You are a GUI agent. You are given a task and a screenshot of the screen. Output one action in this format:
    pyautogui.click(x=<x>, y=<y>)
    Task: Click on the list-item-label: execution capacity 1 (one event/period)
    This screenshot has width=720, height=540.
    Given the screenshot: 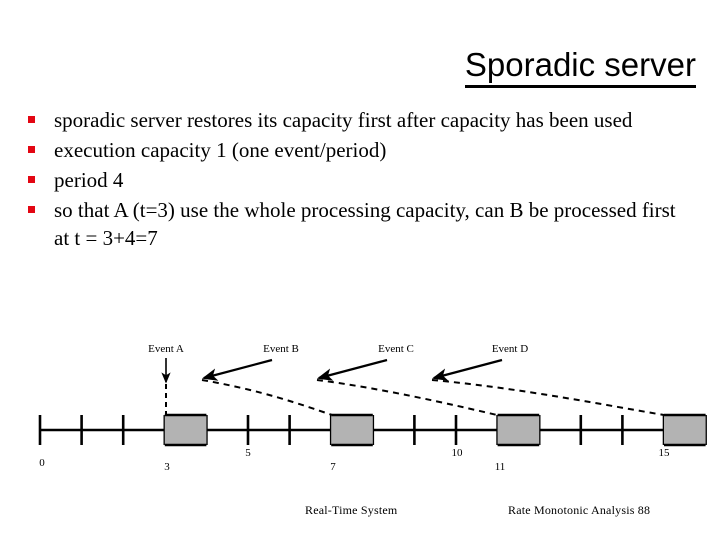 What is the action you would take?
    pyautogui.click(x=220, y=150)
    